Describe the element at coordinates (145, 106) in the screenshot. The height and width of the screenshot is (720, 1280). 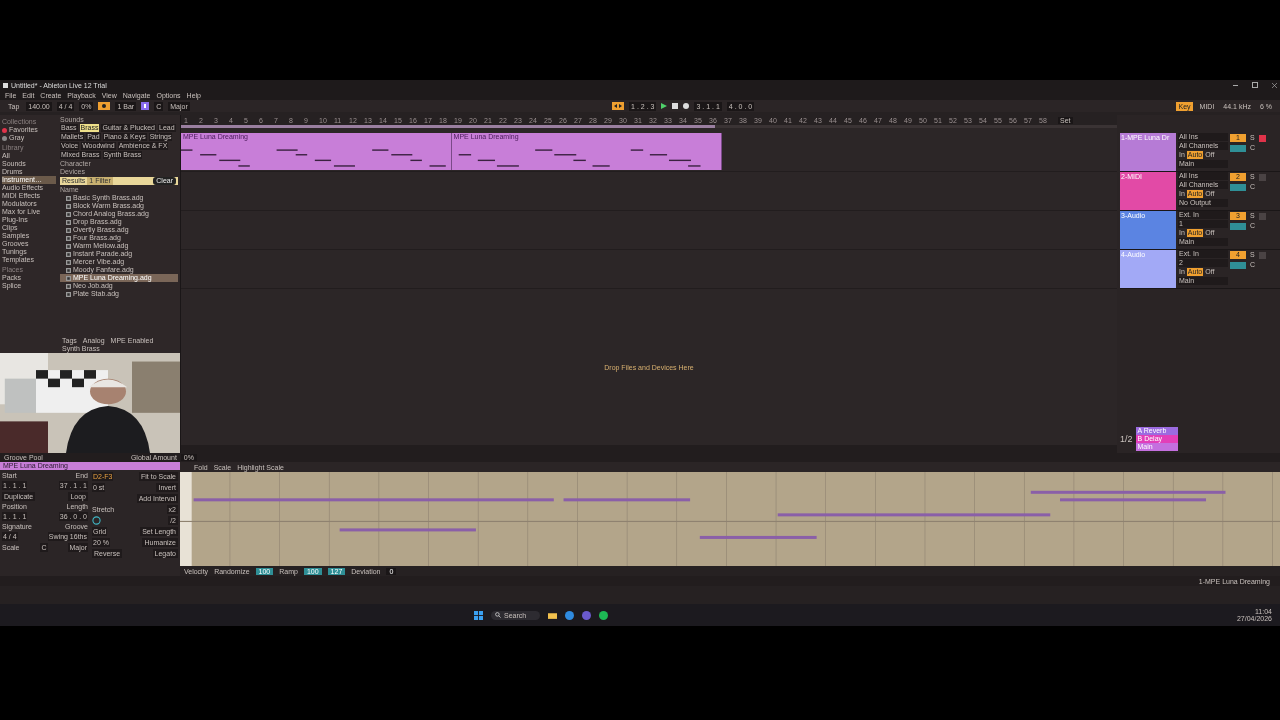
I see `scale-mode-button` at that location.